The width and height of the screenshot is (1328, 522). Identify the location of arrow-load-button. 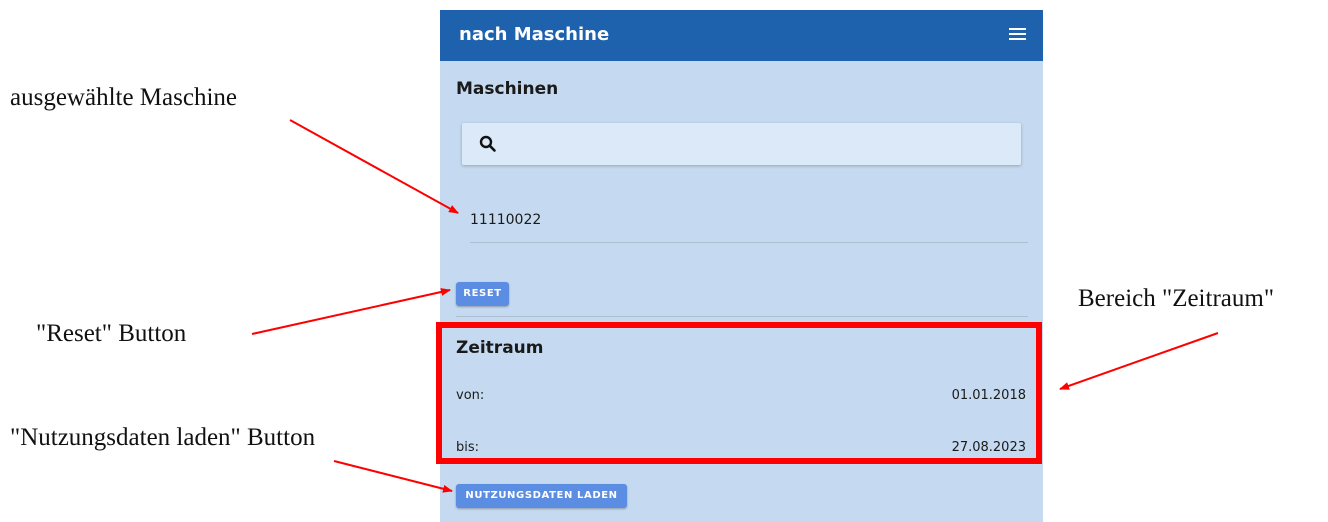
(393, 476).